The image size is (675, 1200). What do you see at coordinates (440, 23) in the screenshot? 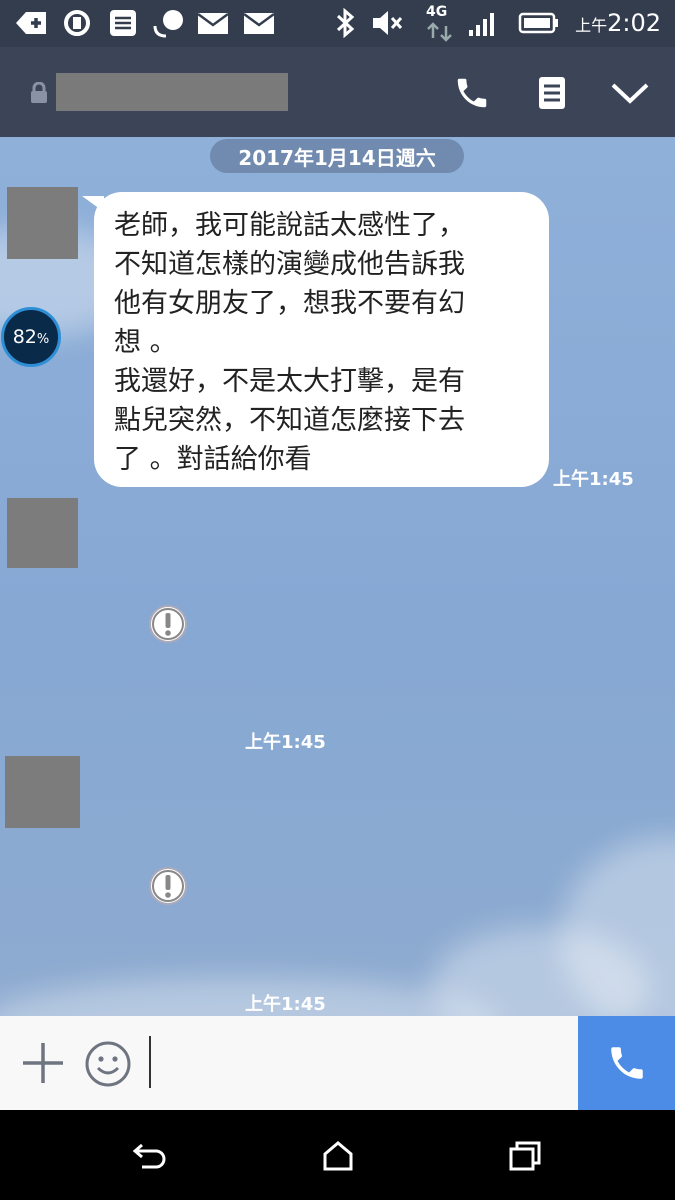
I see `network-4g-icon: 4G` at bounding box center [440, 23].